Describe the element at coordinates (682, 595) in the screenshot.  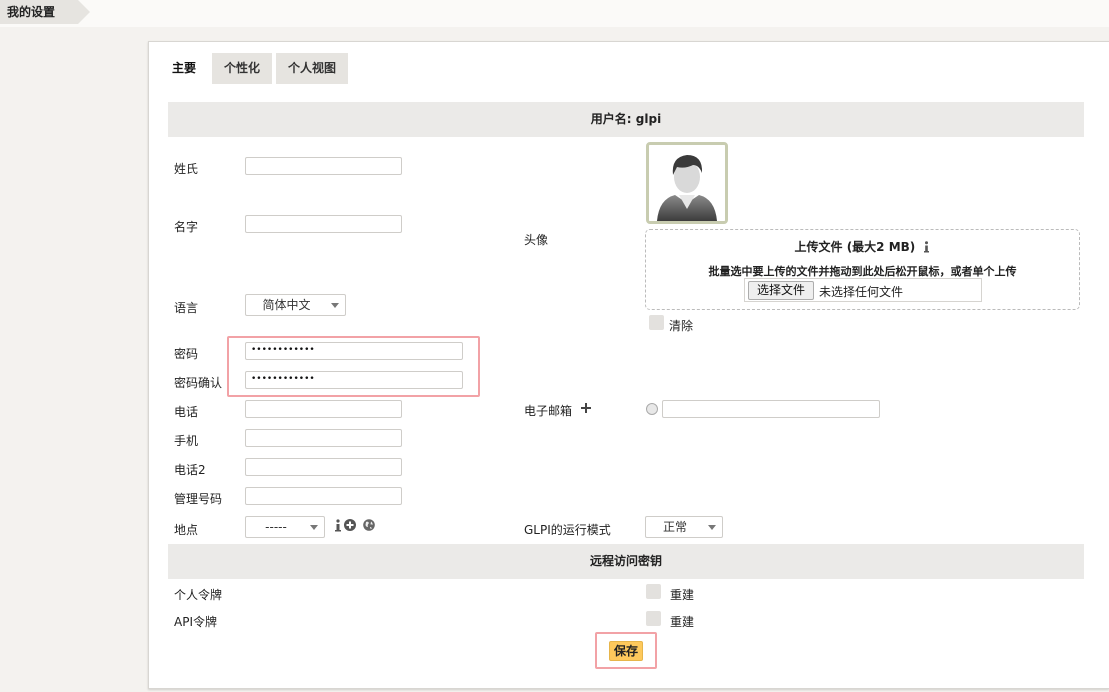
I see `personal-token-regenerate-label: 重建` at that location.